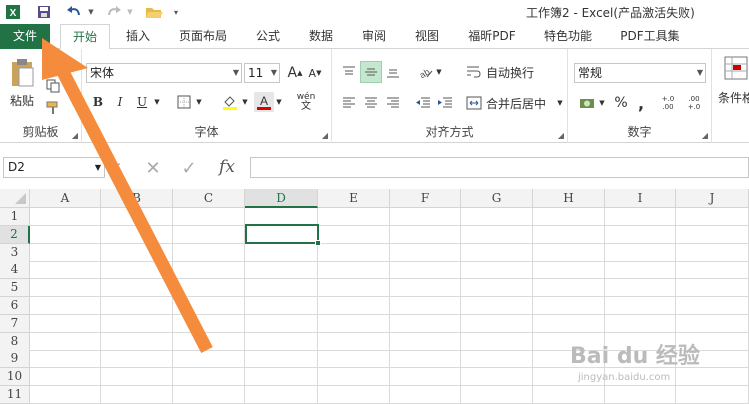  I want to click on accounting-format-icon, so click(587, 103).